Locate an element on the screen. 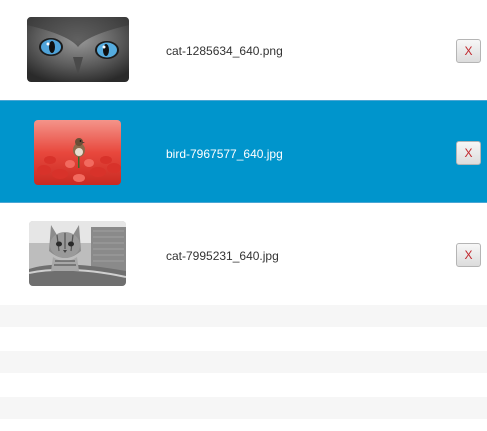  file-name: bird-7967577_640.jpg is located at coordinates (224, 154).